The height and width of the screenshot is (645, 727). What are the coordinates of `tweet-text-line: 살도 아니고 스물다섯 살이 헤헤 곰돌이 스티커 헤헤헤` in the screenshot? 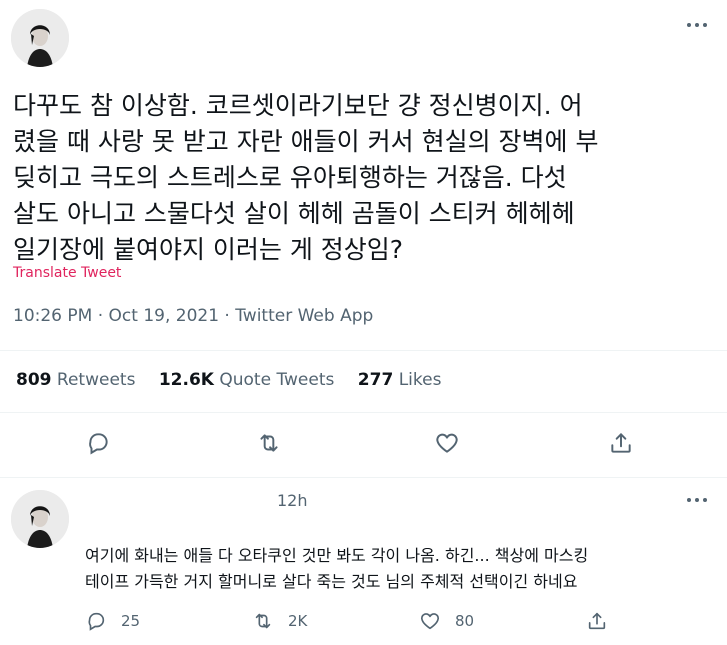 It's located at (294, 213).